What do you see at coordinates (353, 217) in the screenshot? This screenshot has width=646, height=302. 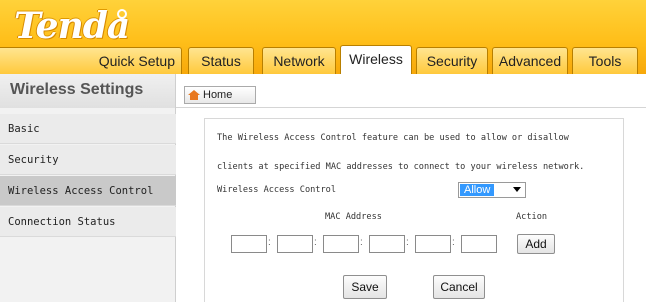 I see `mac-address-header: MAC Address` at bounding box center [353, 217].